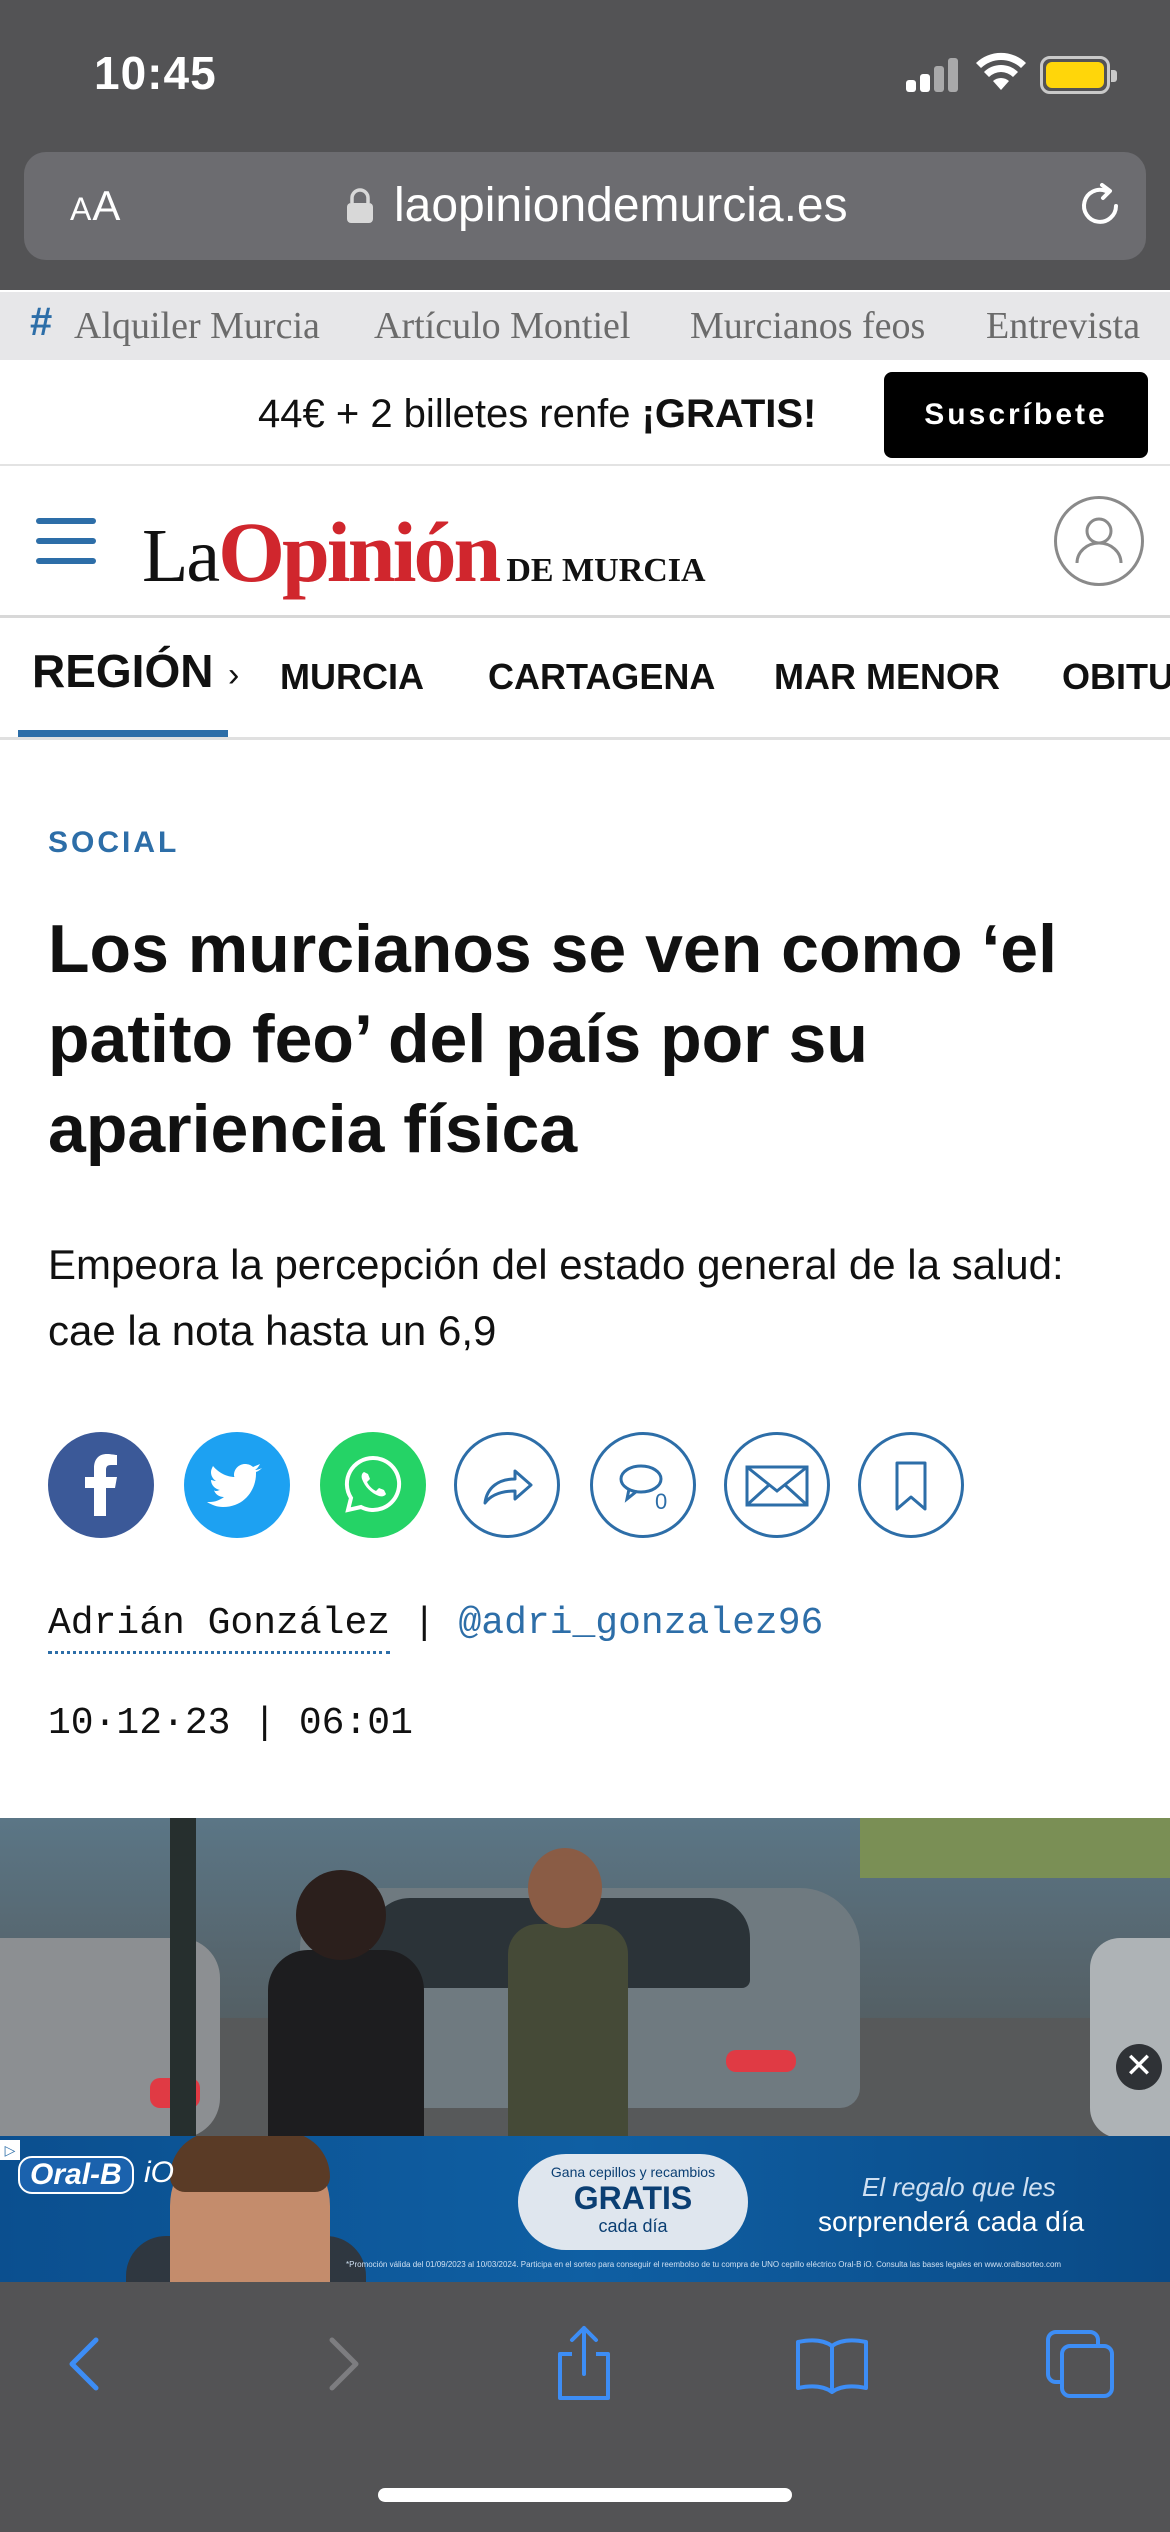  I want to click on hashtag-icon: #, so click(41, 322).